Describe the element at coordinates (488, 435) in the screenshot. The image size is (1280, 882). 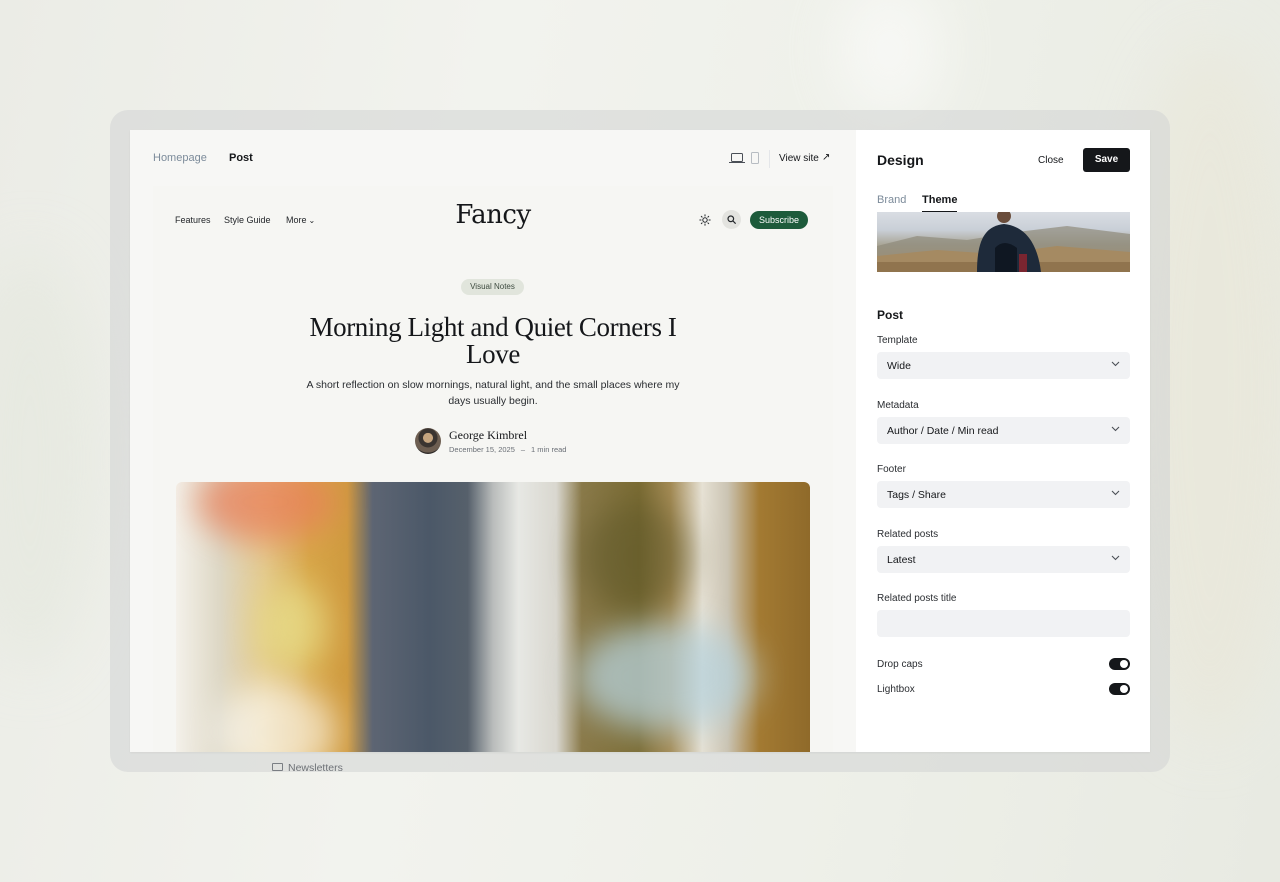
I see `author-name: George Kimbrel` at that location.